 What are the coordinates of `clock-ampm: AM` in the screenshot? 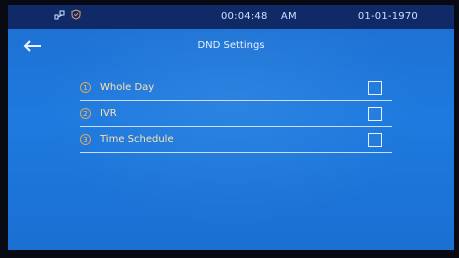 It's located at (288, 16).